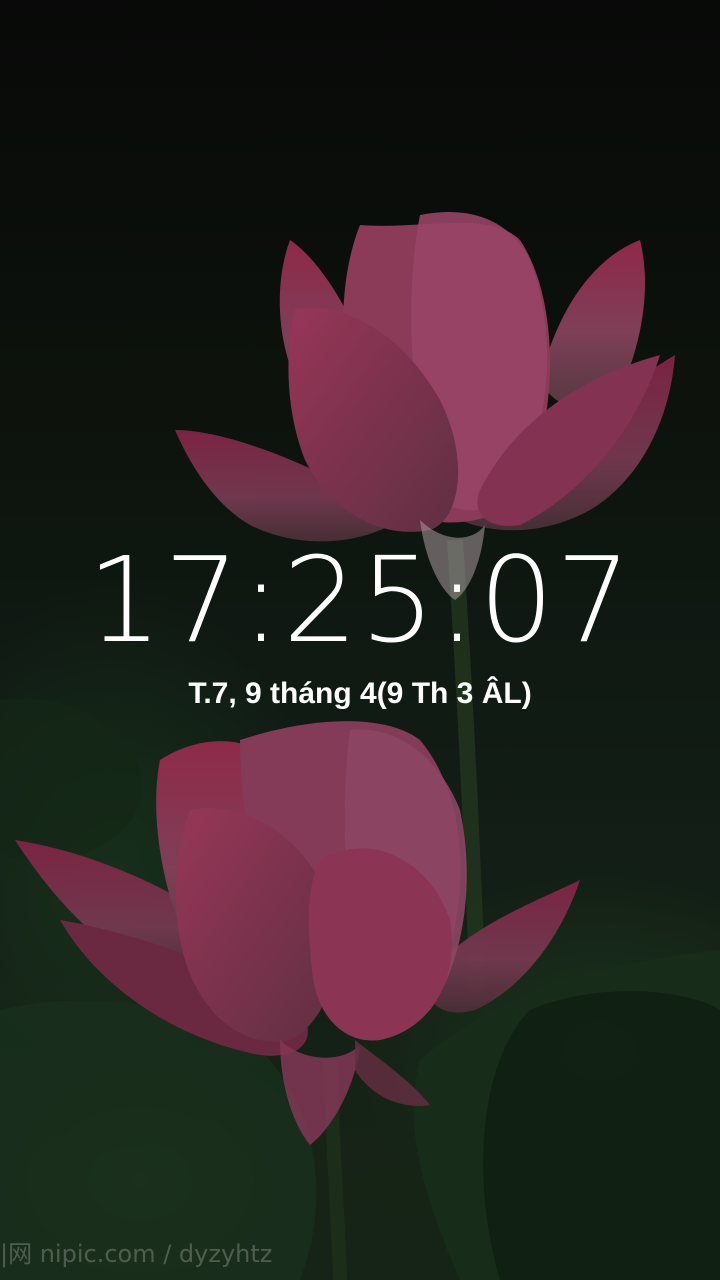 The width and height of the screenshot is (720, 1280). I want to click on wallpaper-watermark: |网 nipic.com / dyzyhtz, so click(136, 1254).